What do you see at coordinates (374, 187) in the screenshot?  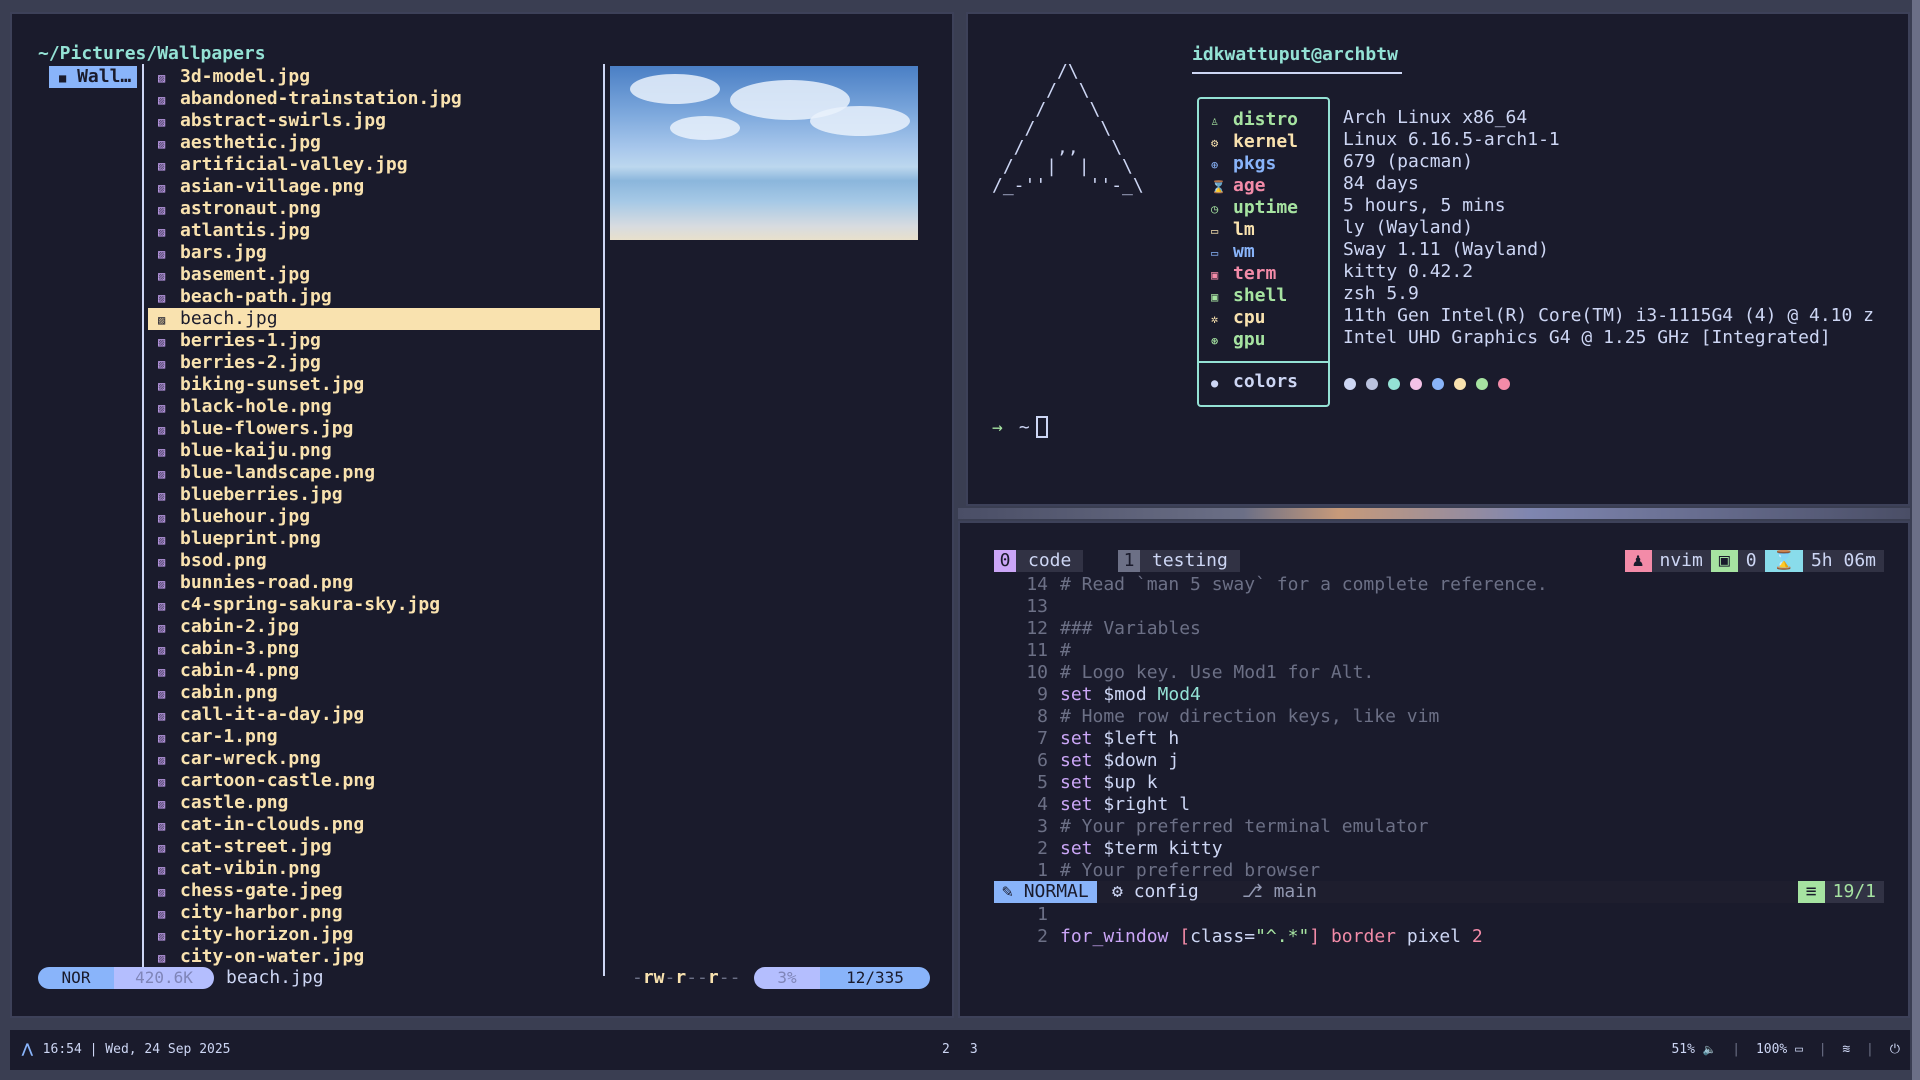 I see `file-item: ▨ asian-village.png` at bounding box center [374, 187].